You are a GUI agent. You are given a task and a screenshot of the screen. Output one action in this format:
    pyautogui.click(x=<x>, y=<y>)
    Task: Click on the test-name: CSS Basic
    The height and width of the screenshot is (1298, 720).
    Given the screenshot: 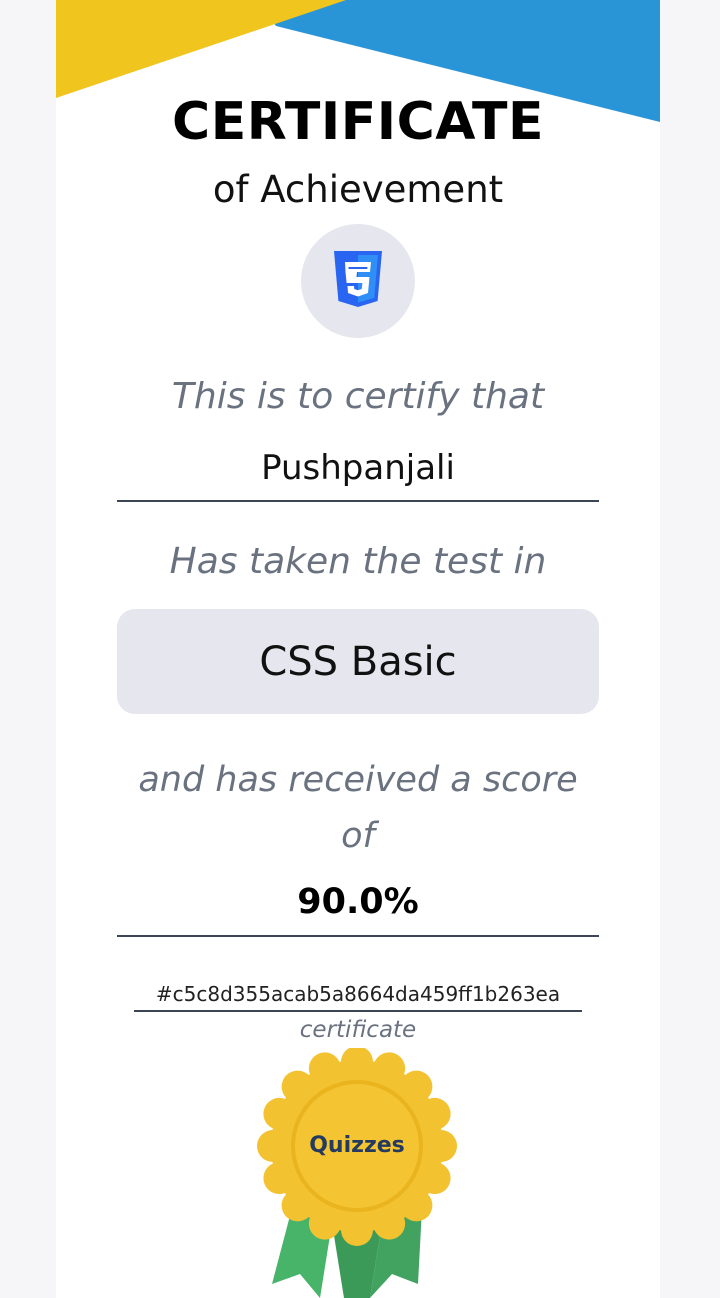 What is the action you would take?
    pyautogui.click(x=358, y=661)
    